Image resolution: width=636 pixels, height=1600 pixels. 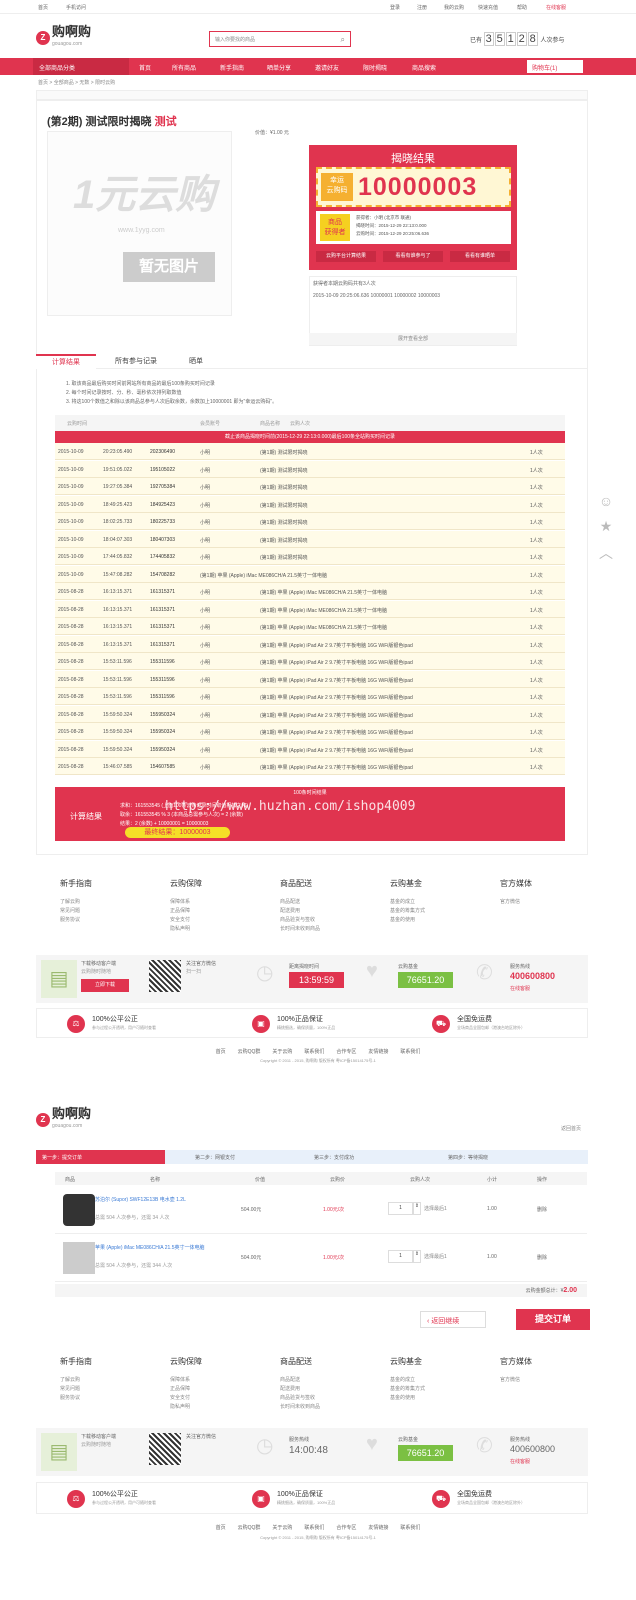 I want to click on bottom-link: 首页, so click(x=221, y=1052).